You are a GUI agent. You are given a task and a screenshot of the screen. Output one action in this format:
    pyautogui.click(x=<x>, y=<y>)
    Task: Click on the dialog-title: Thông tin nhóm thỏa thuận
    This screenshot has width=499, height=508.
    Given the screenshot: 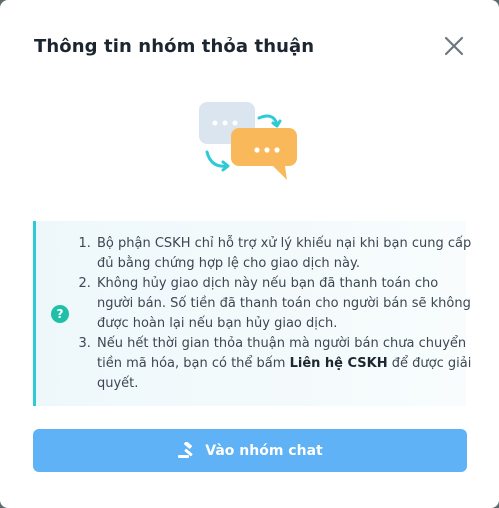 What is the action you would take?
    pyautogui.click(x=174, y=46)
    